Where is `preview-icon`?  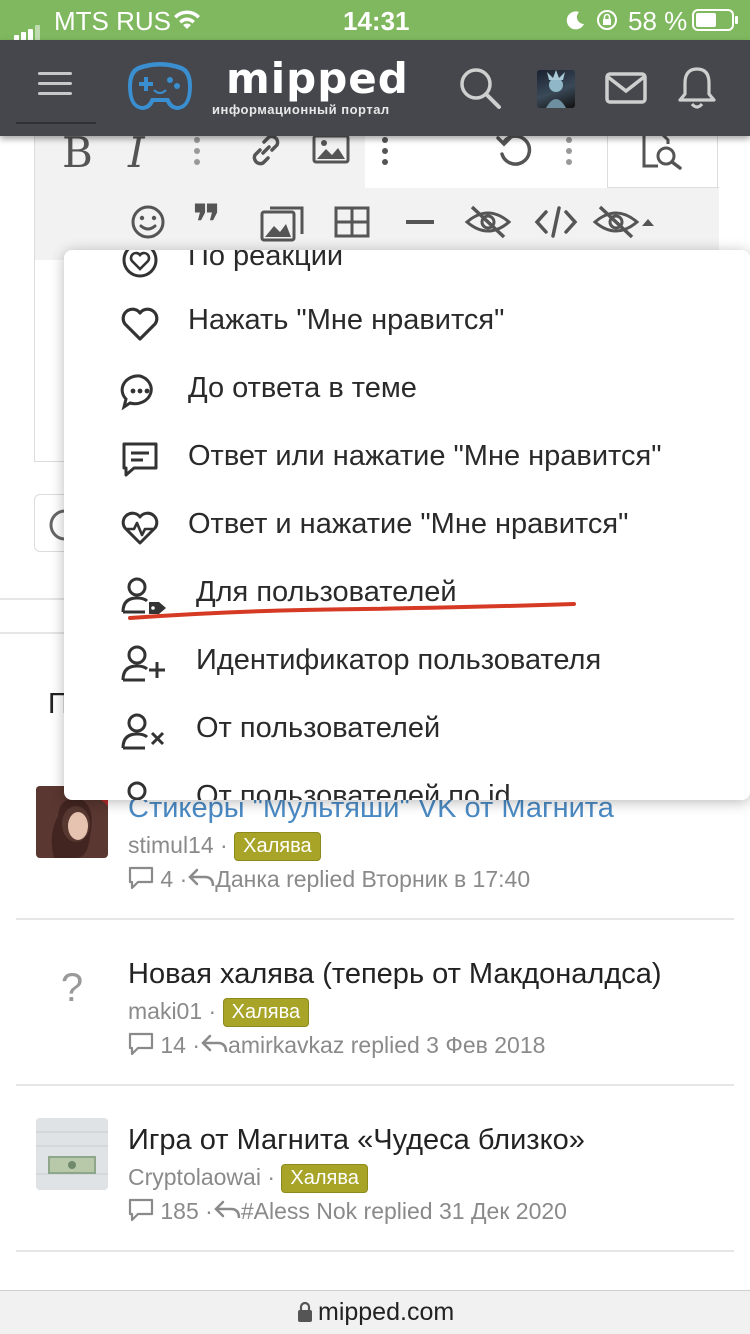
preview-icon is located at coordinates (662, 150).